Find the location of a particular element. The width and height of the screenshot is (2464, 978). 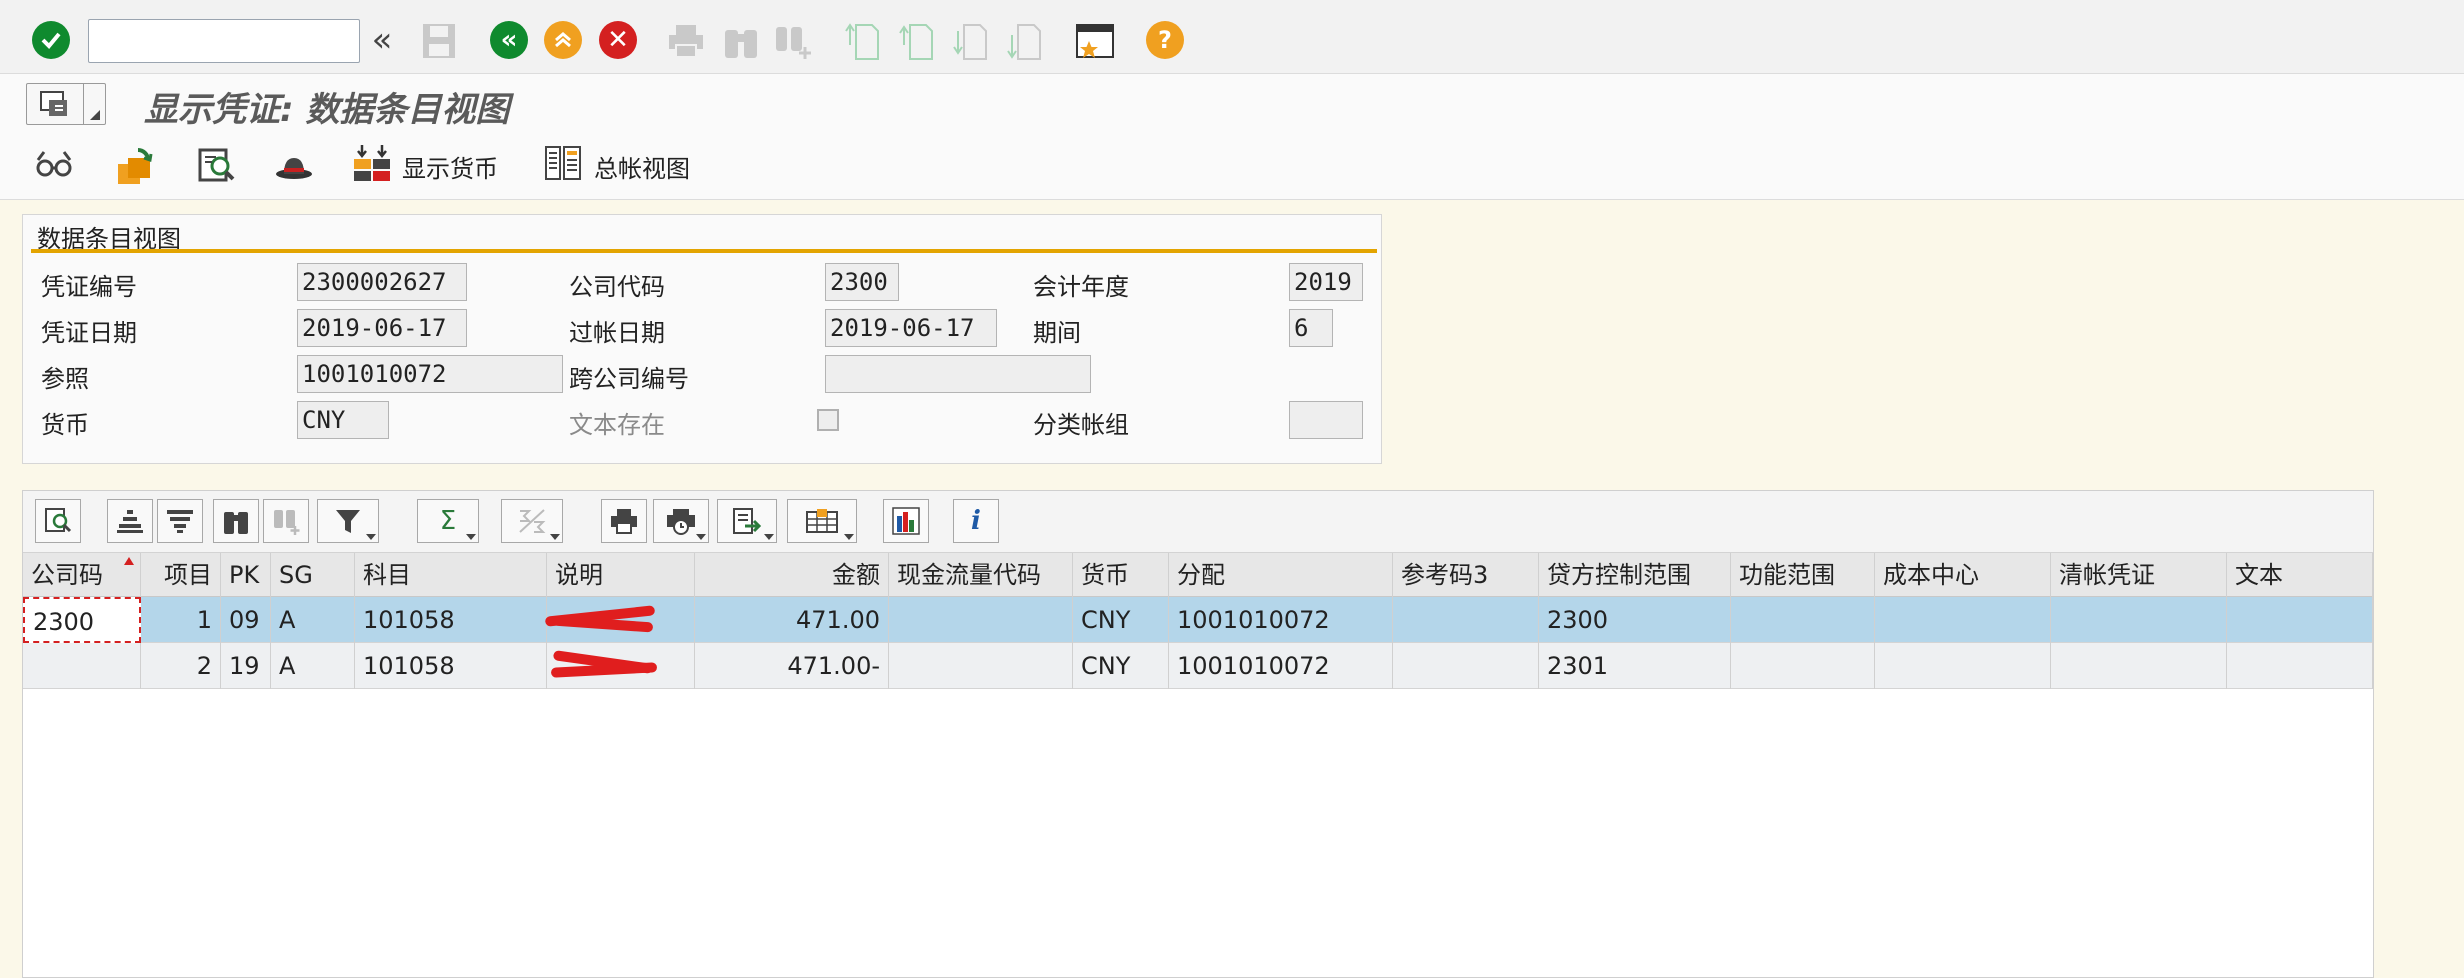

company-code-field: 2300 is located at coordinates (862, 282).